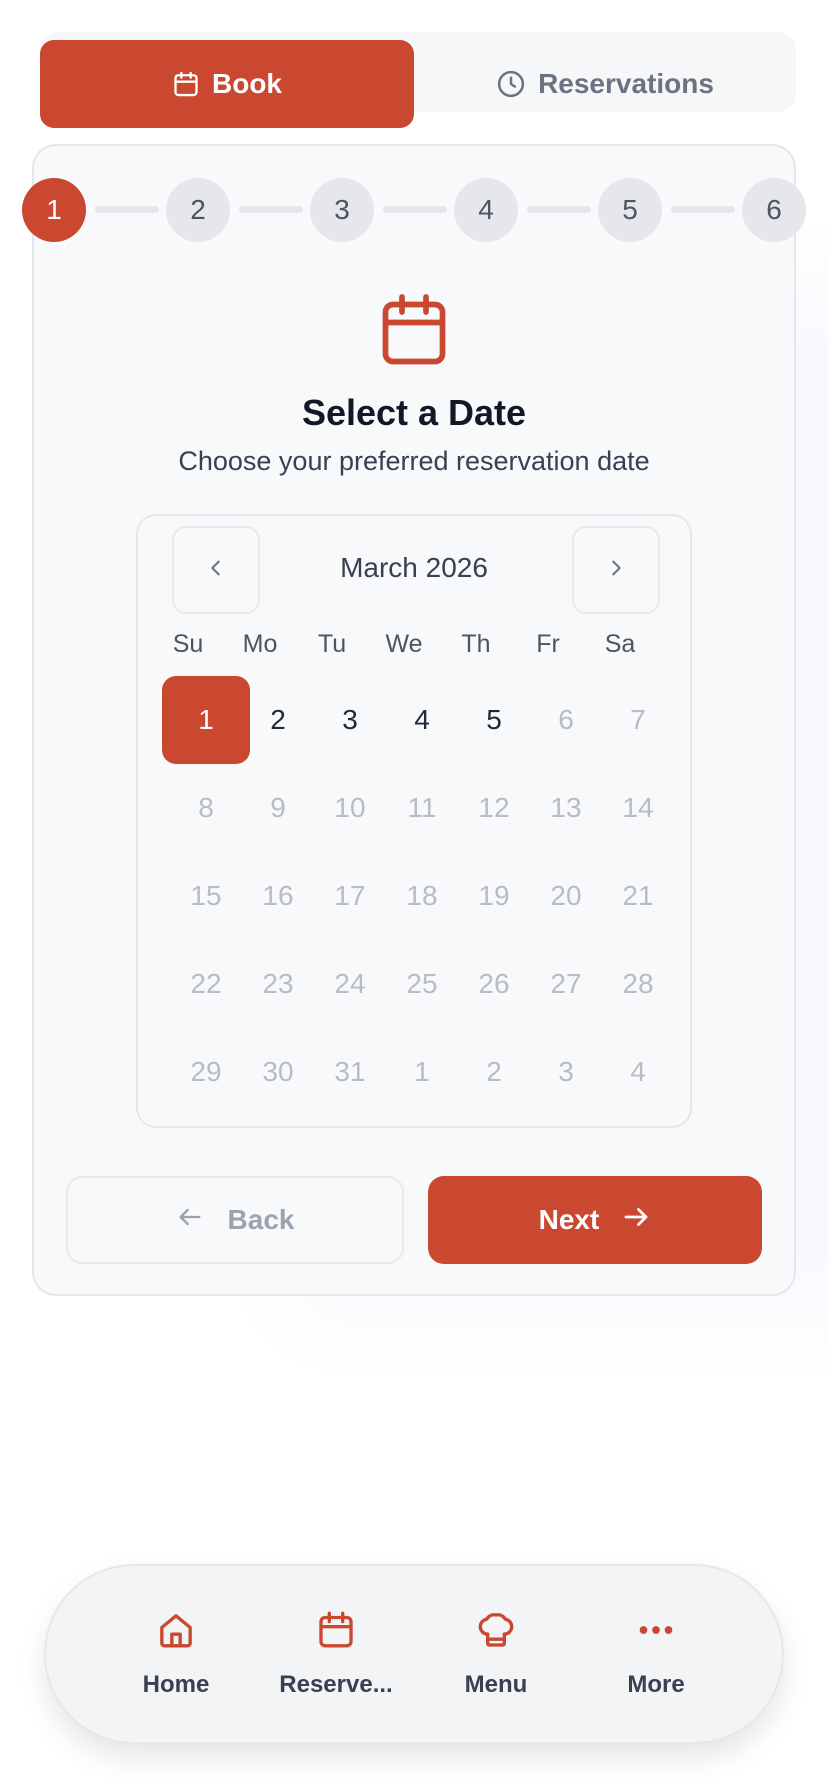  I want to click on nav-home-label: Home, so click(176, 1684).